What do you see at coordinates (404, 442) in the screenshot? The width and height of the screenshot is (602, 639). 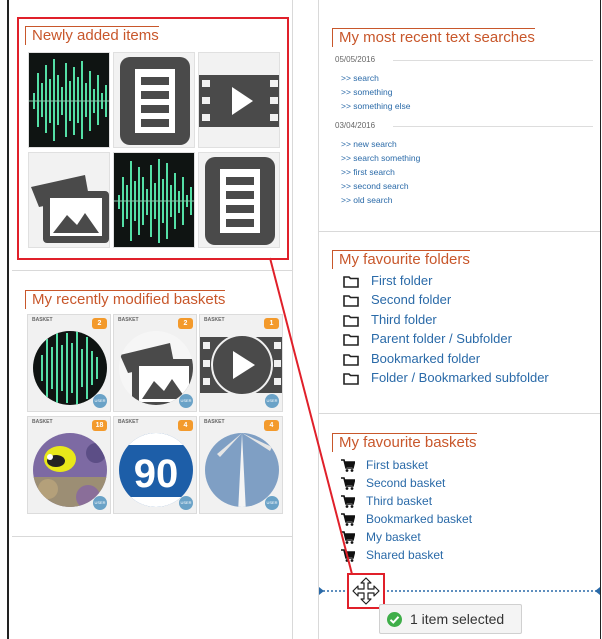 I see `favourite-baskets-title: My favourite baskets` at bounding box center [404, 442].